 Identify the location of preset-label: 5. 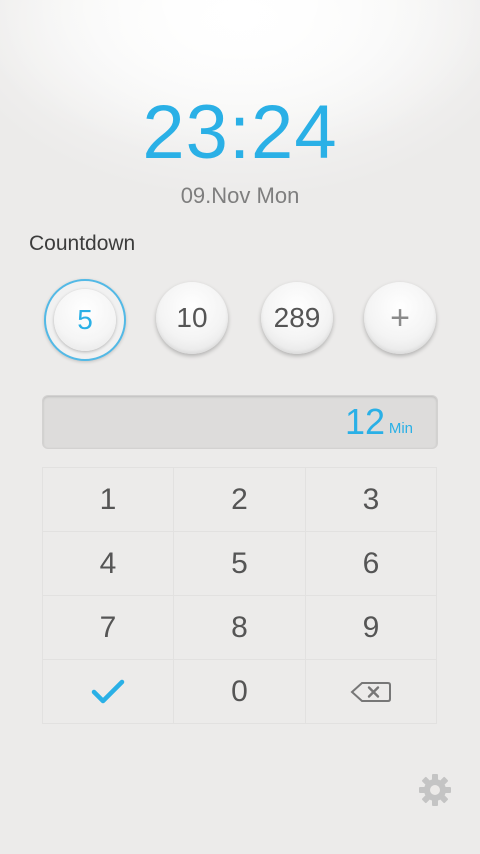
(85, 320).